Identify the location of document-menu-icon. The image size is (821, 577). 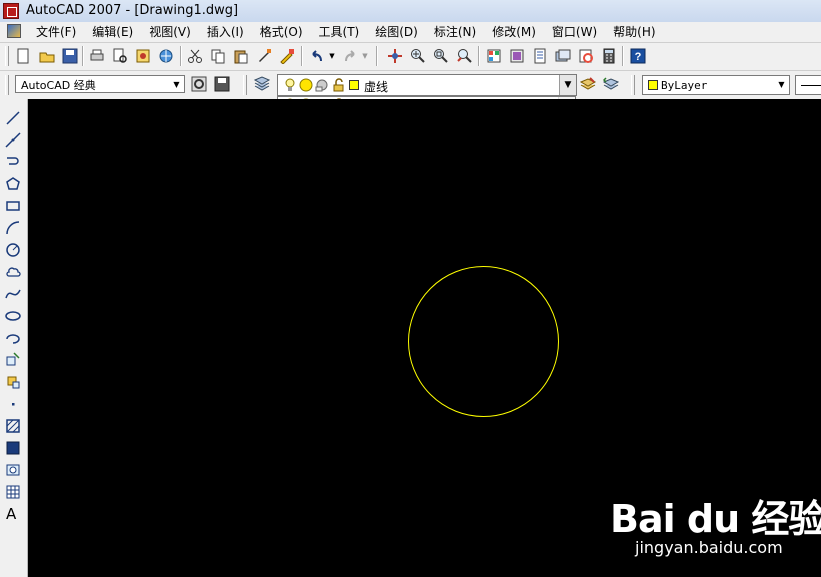
(14, 31).